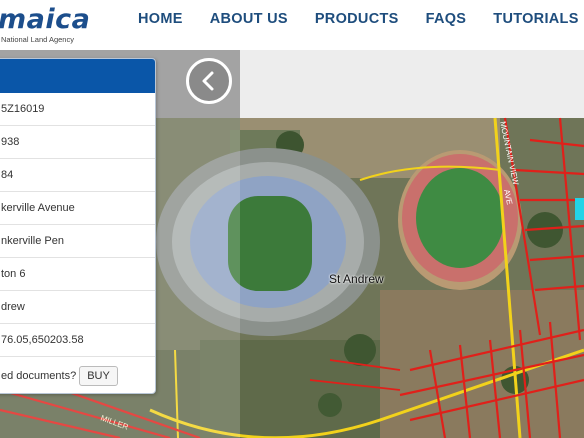 This screenshot has height=438, width=584. Describe the element at coordinates (356, 279) in the screenshot. I see `map-place-label: St Andrew` at that location.